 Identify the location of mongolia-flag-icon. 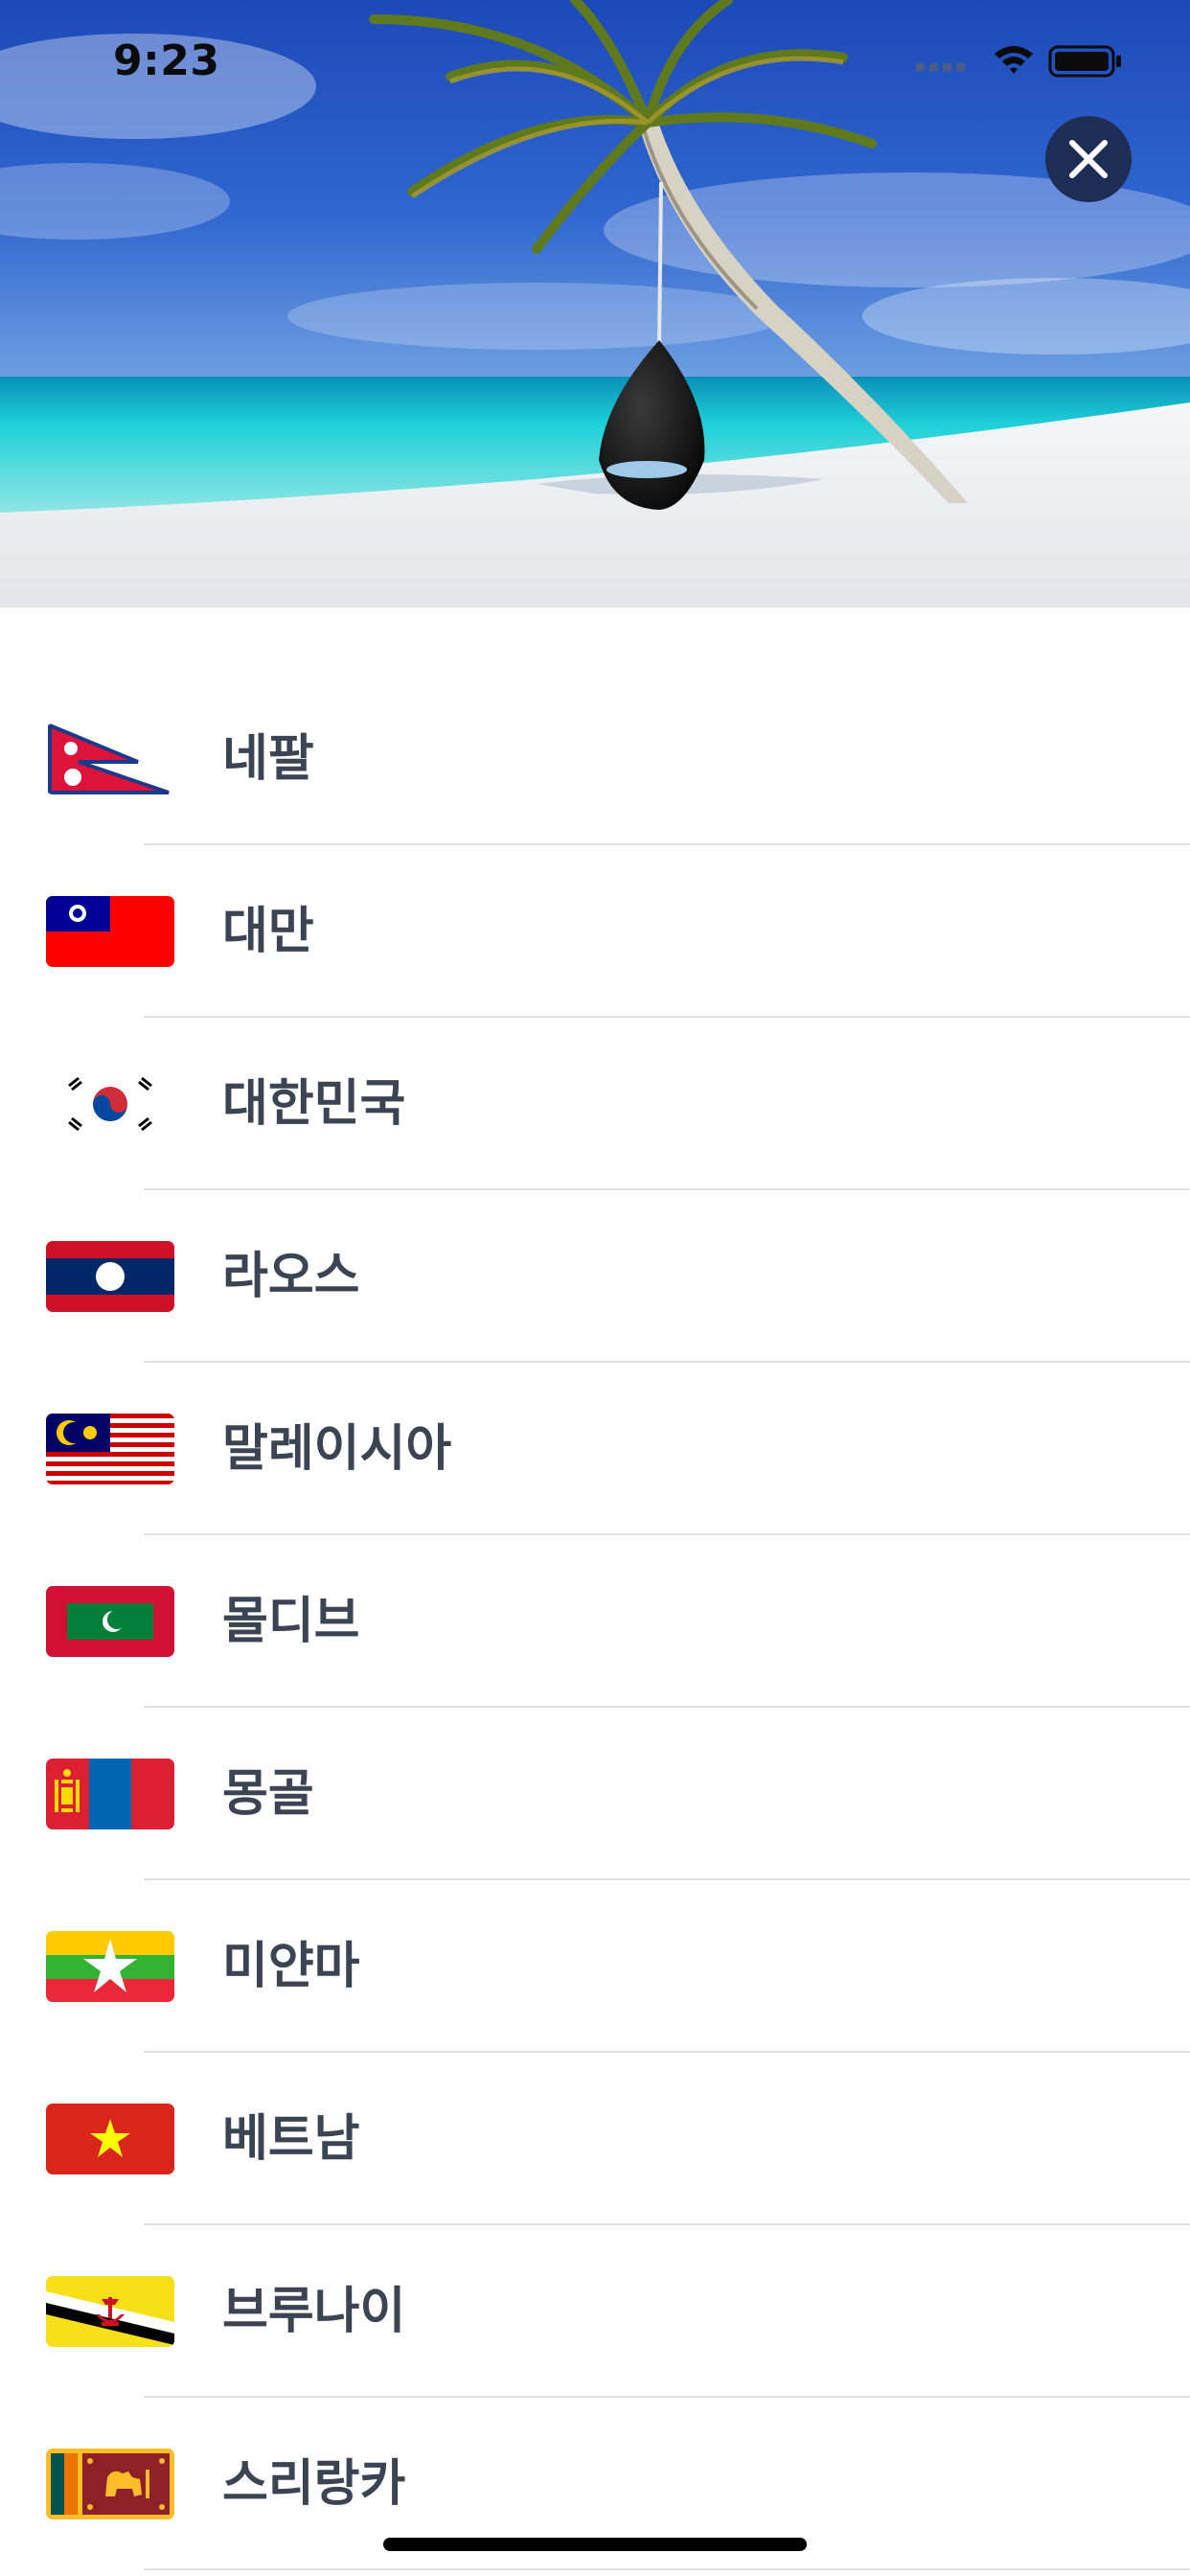
(110, 1794).